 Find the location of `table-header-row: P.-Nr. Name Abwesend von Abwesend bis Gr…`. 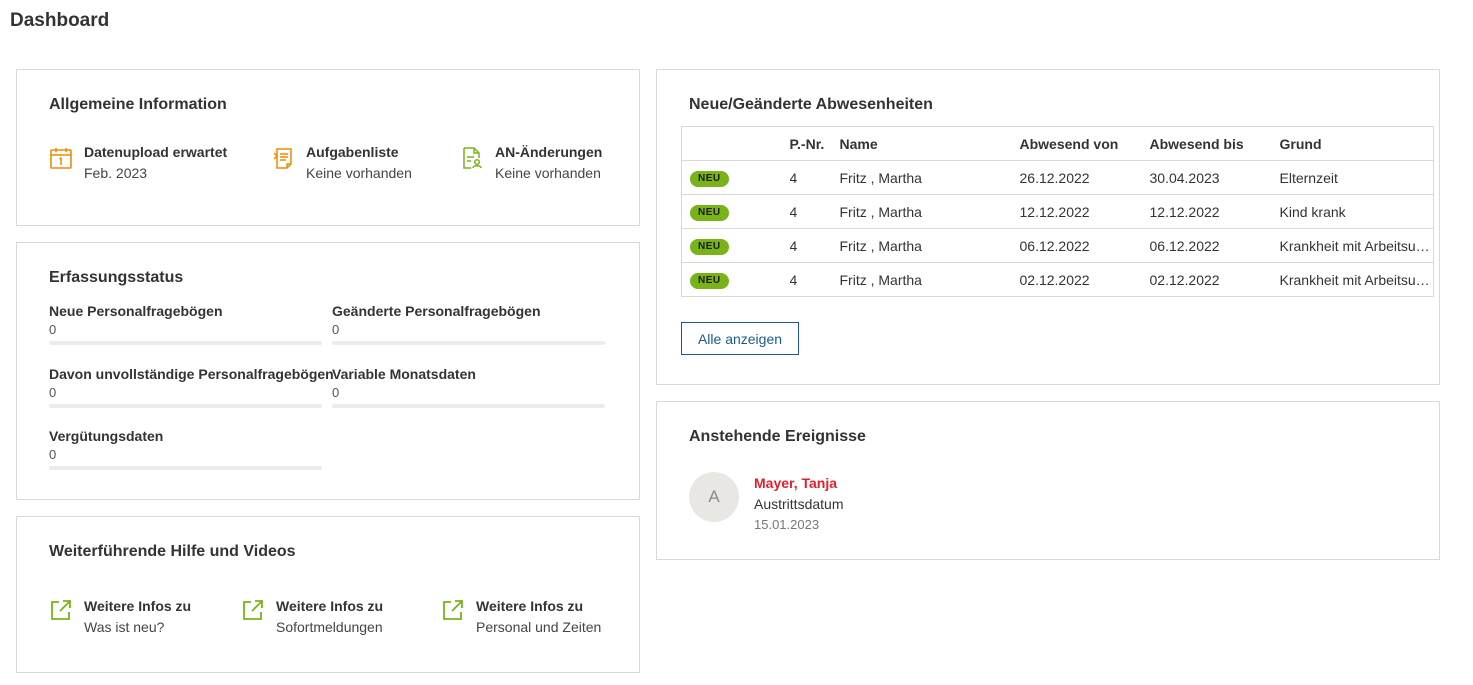

table-header-row: P.-Nr. Name Abwesend von Abwesend bis Gr… is located at coordinates (1057, 143).